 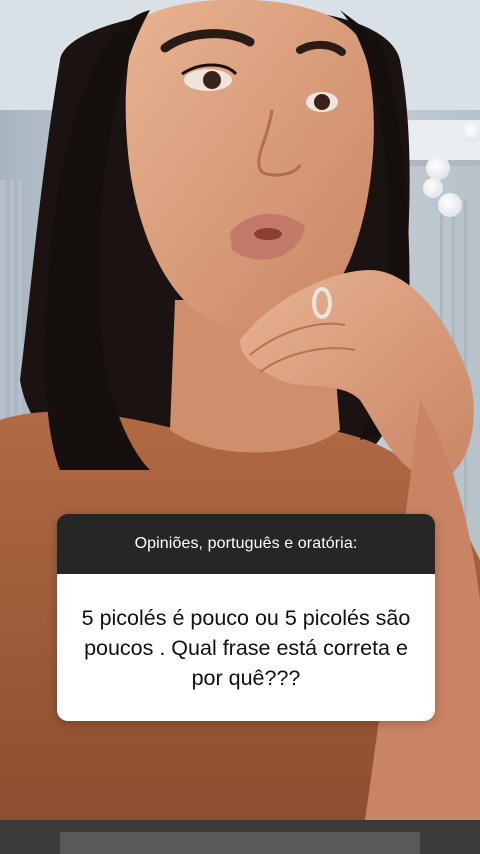 I want to click on question-sticker-header: Opiniões, português e oratória:, so click(x=246, y=544).